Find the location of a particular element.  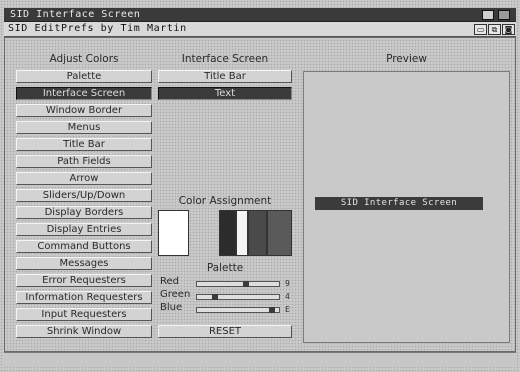

window-bottom-border is located at coordinates (260, 359).